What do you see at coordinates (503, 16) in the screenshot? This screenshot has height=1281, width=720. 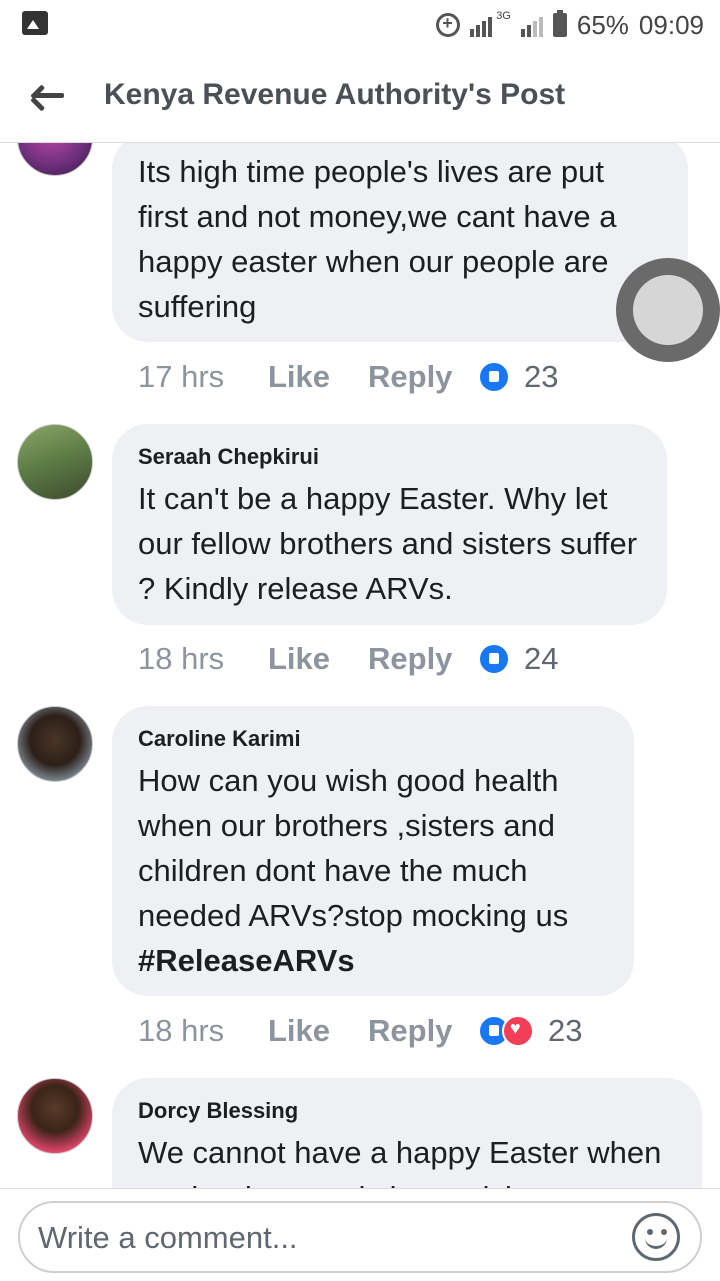 I see `network-type: 3G` at bounding box center [503, 16].